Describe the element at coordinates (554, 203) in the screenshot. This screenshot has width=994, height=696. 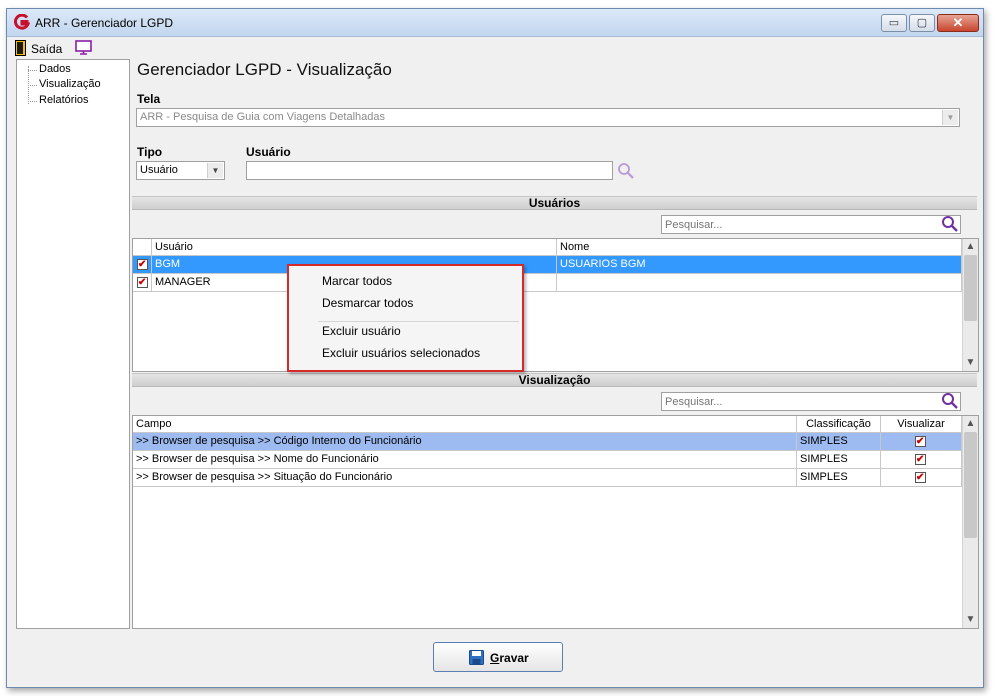
I see `usuarios-section-header: Usuários` at that location.